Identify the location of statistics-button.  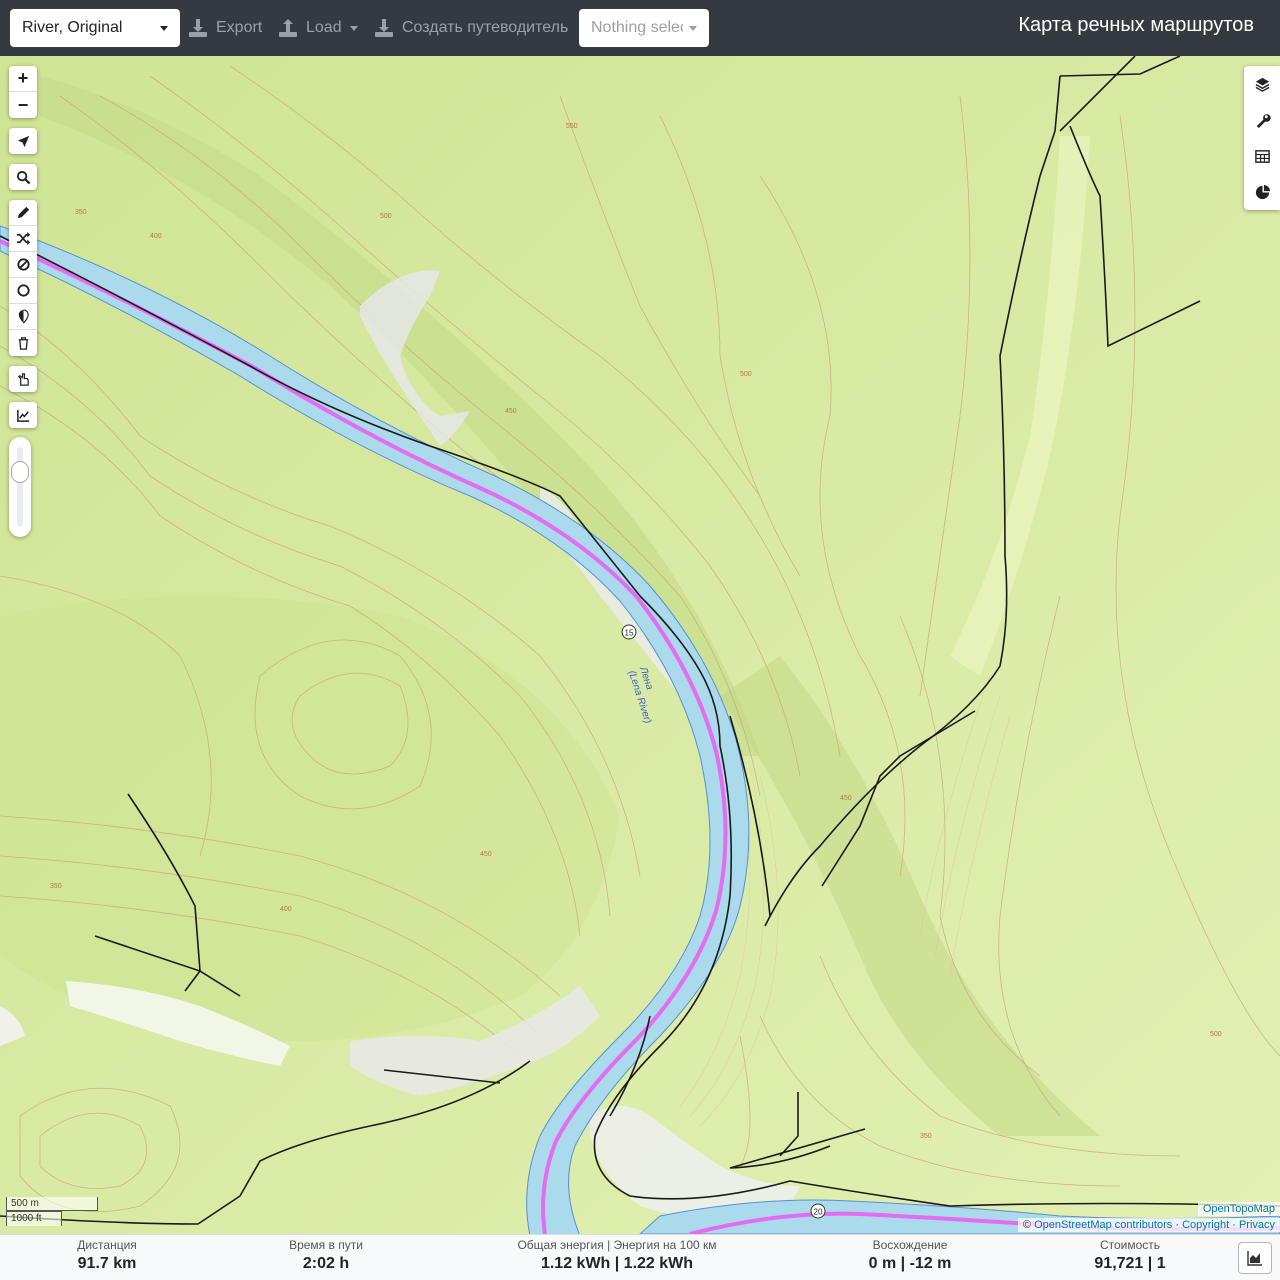
(1262, 192).